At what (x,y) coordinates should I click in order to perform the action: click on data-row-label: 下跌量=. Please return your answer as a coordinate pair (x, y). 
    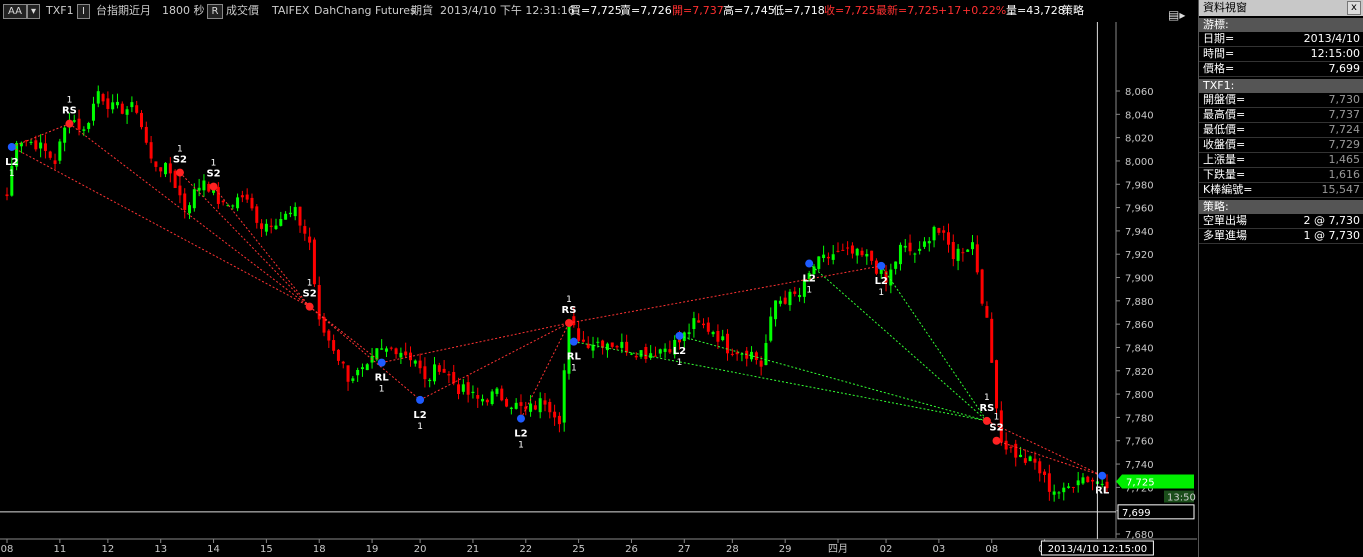
    Looking at the image, I should click on (1224, 174).